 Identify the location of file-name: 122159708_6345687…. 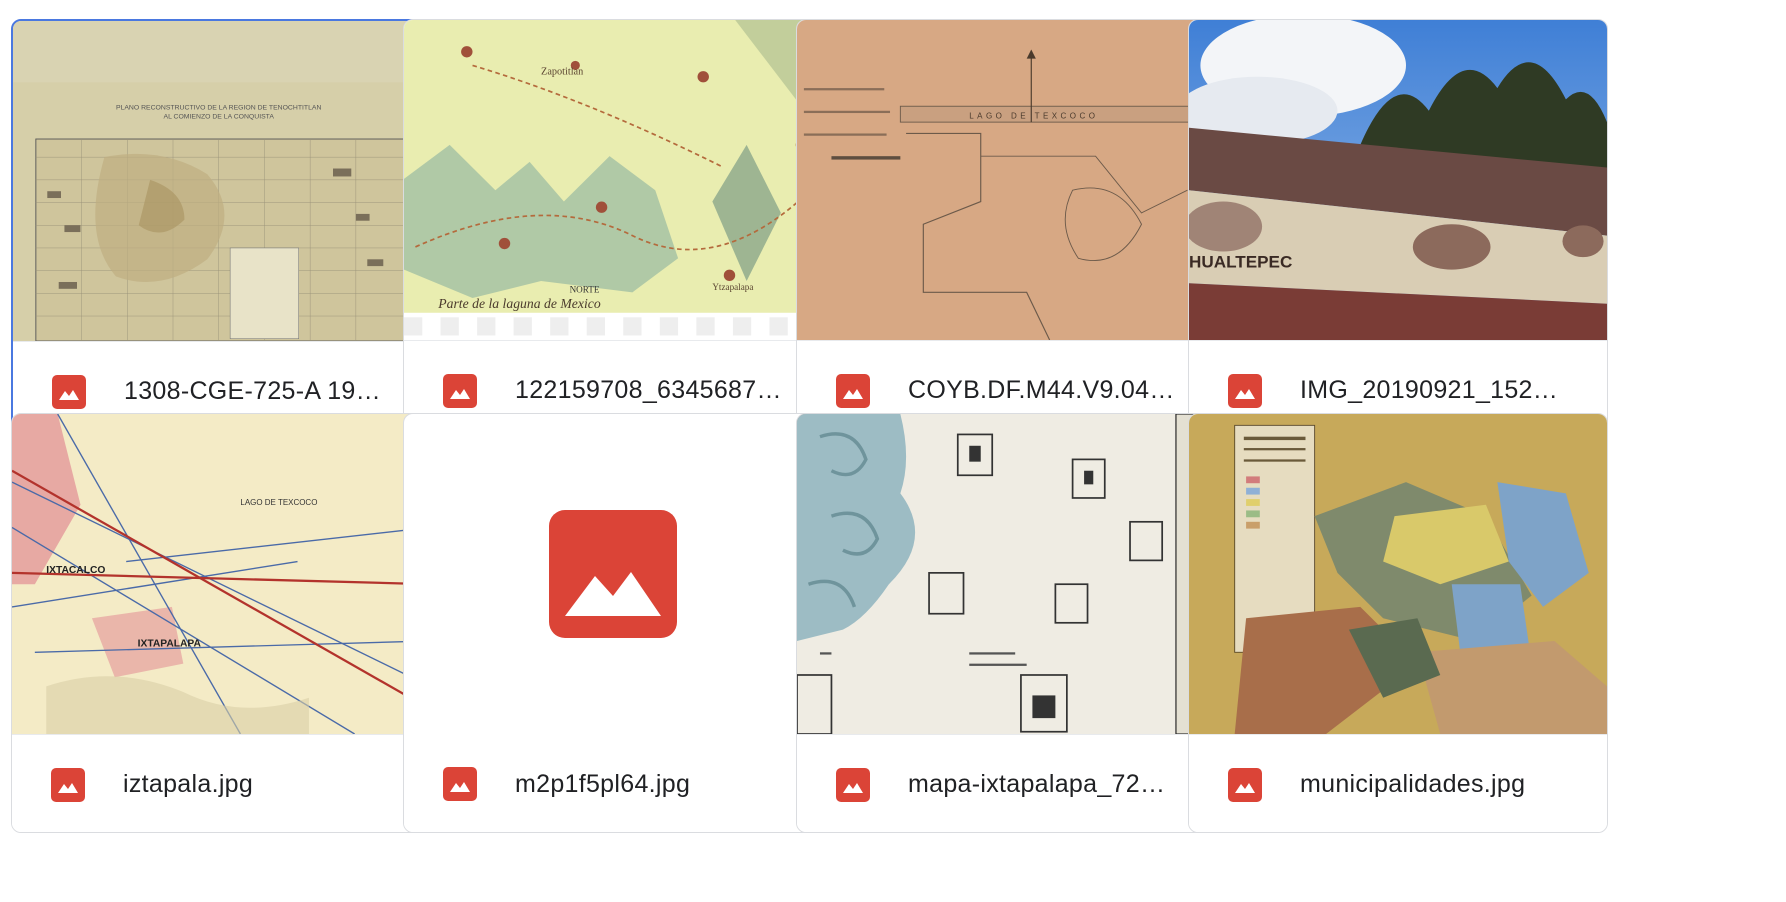
(648, 390).